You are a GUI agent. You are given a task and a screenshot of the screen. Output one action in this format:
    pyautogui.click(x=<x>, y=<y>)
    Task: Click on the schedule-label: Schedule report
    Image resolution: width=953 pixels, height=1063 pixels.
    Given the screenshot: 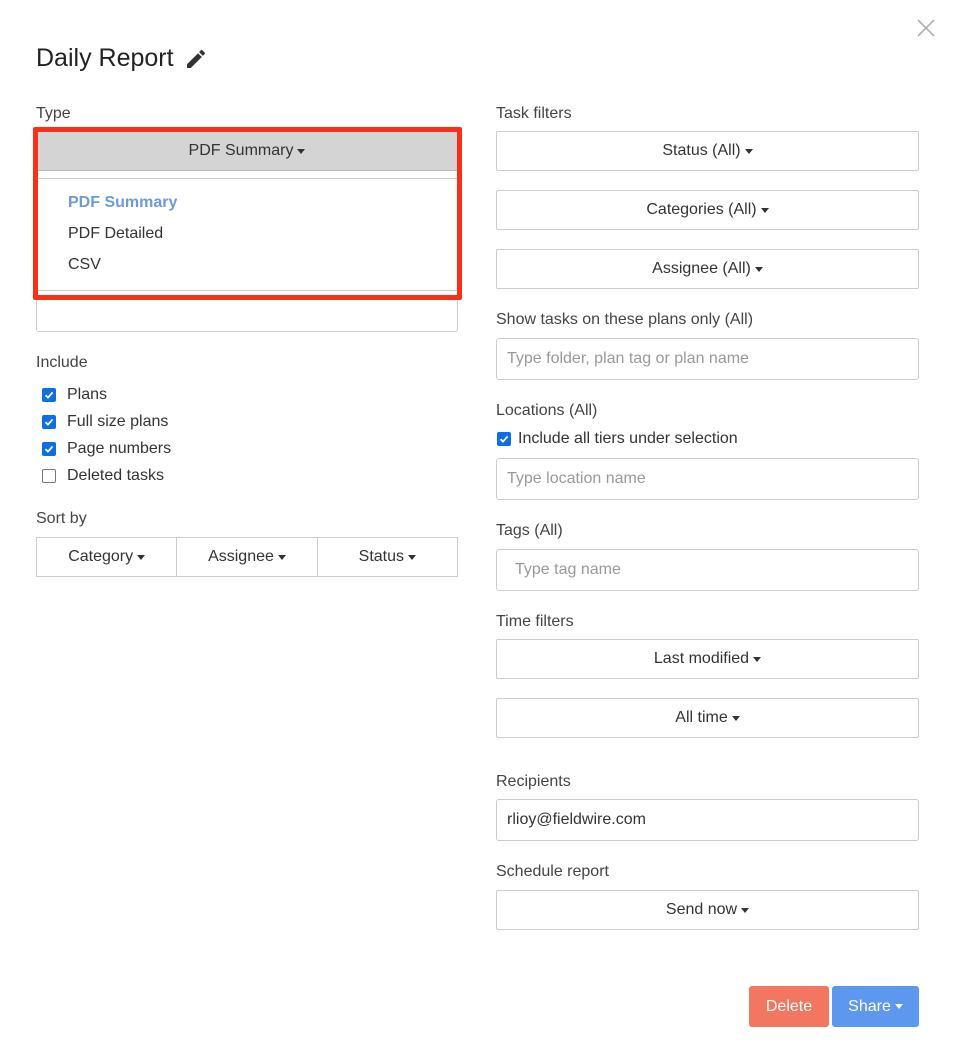 What is the action you would take?
    pyautogui.click(x=552, y=871)
    